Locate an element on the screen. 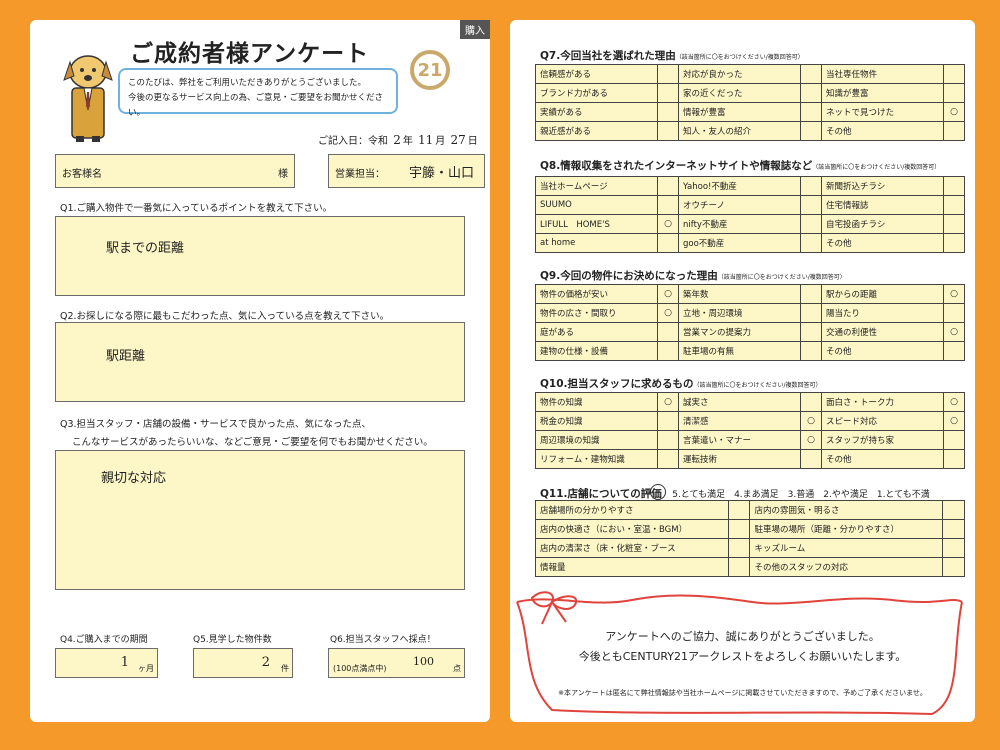 This screenshot has width=1000, height=750. q11-option: 店内の清潔さ（床・化粧室・ブース is located at coordinates (632, 548).